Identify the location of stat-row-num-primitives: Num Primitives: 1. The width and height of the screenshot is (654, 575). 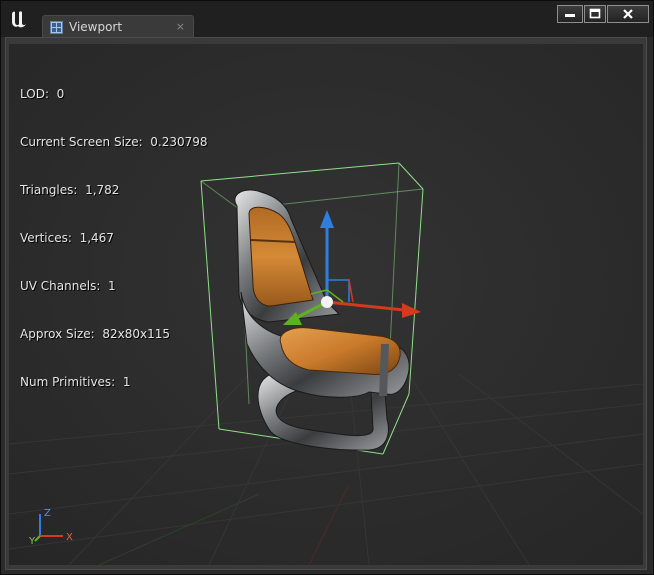
(75, 382).